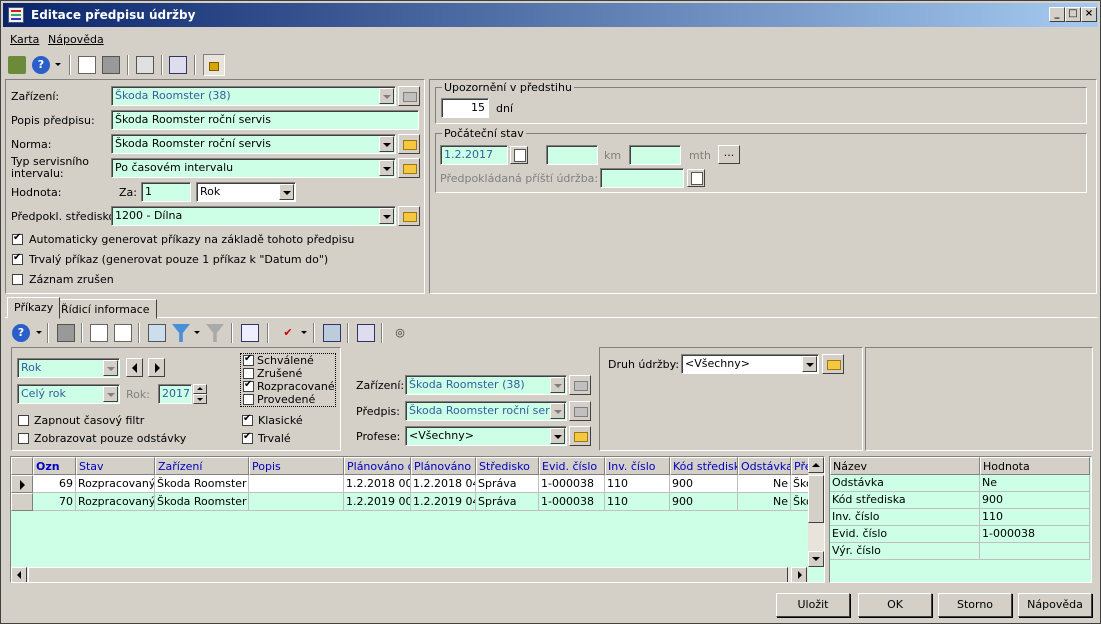 This screenshot has width=1101, height=624. What do you see at coordinates (41, 65) in the screenshot?
I see `help-icon: ?` at bounding box center [41, 65].